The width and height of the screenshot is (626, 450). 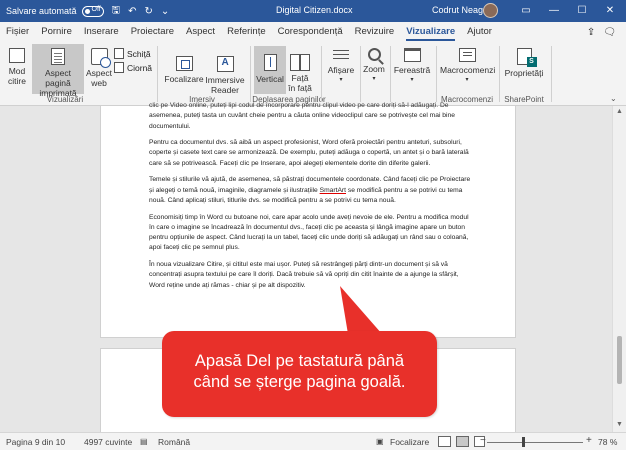 What do you see at coordinates (184, 79) in the screenshot?
I see `focalizare-label: Focalizare` at bounding box center [184, 79].